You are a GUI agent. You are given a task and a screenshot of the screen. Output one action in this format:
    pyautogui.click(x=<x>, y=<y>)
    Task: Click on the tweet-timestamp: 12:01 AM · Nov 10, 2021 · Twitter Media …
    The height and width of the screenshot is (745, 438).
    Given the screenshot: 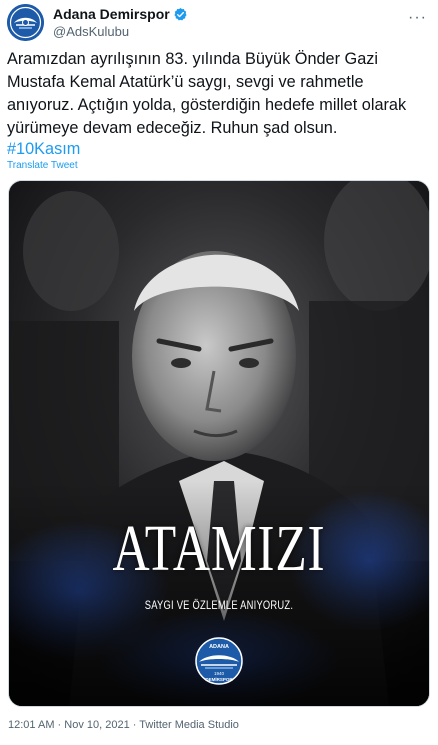 What is the action you would take?
    pyautogui.click(x=123, y=725)
    